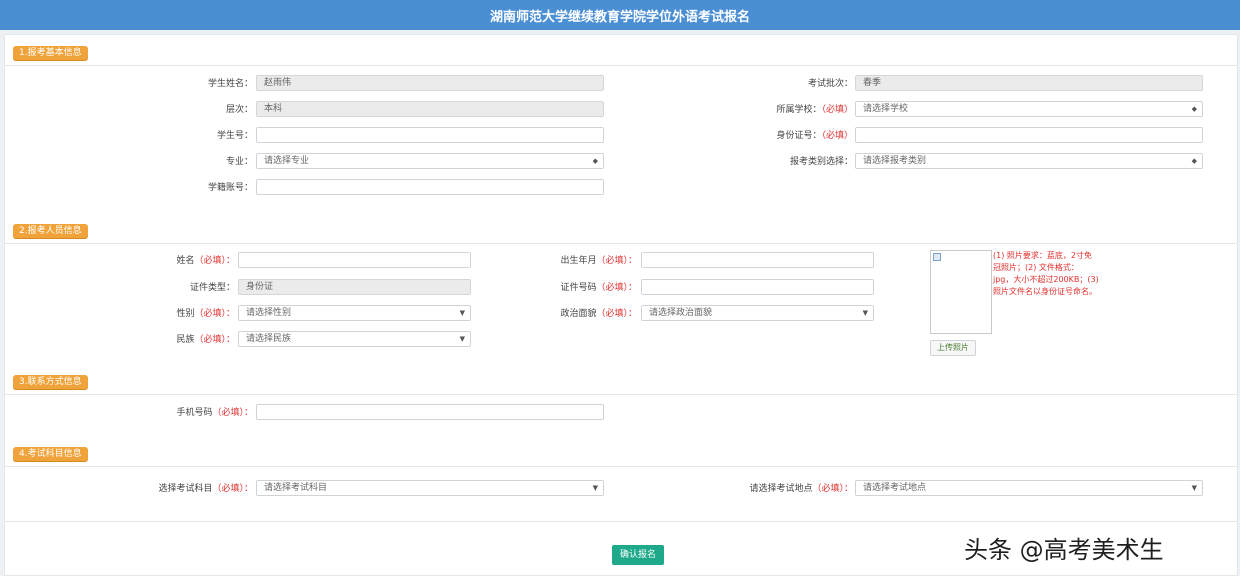 The image size is (1240, 576). I want to click on page-title: 湖南师范大学继续教育学院学位外语考试报名, so click(619, 17).